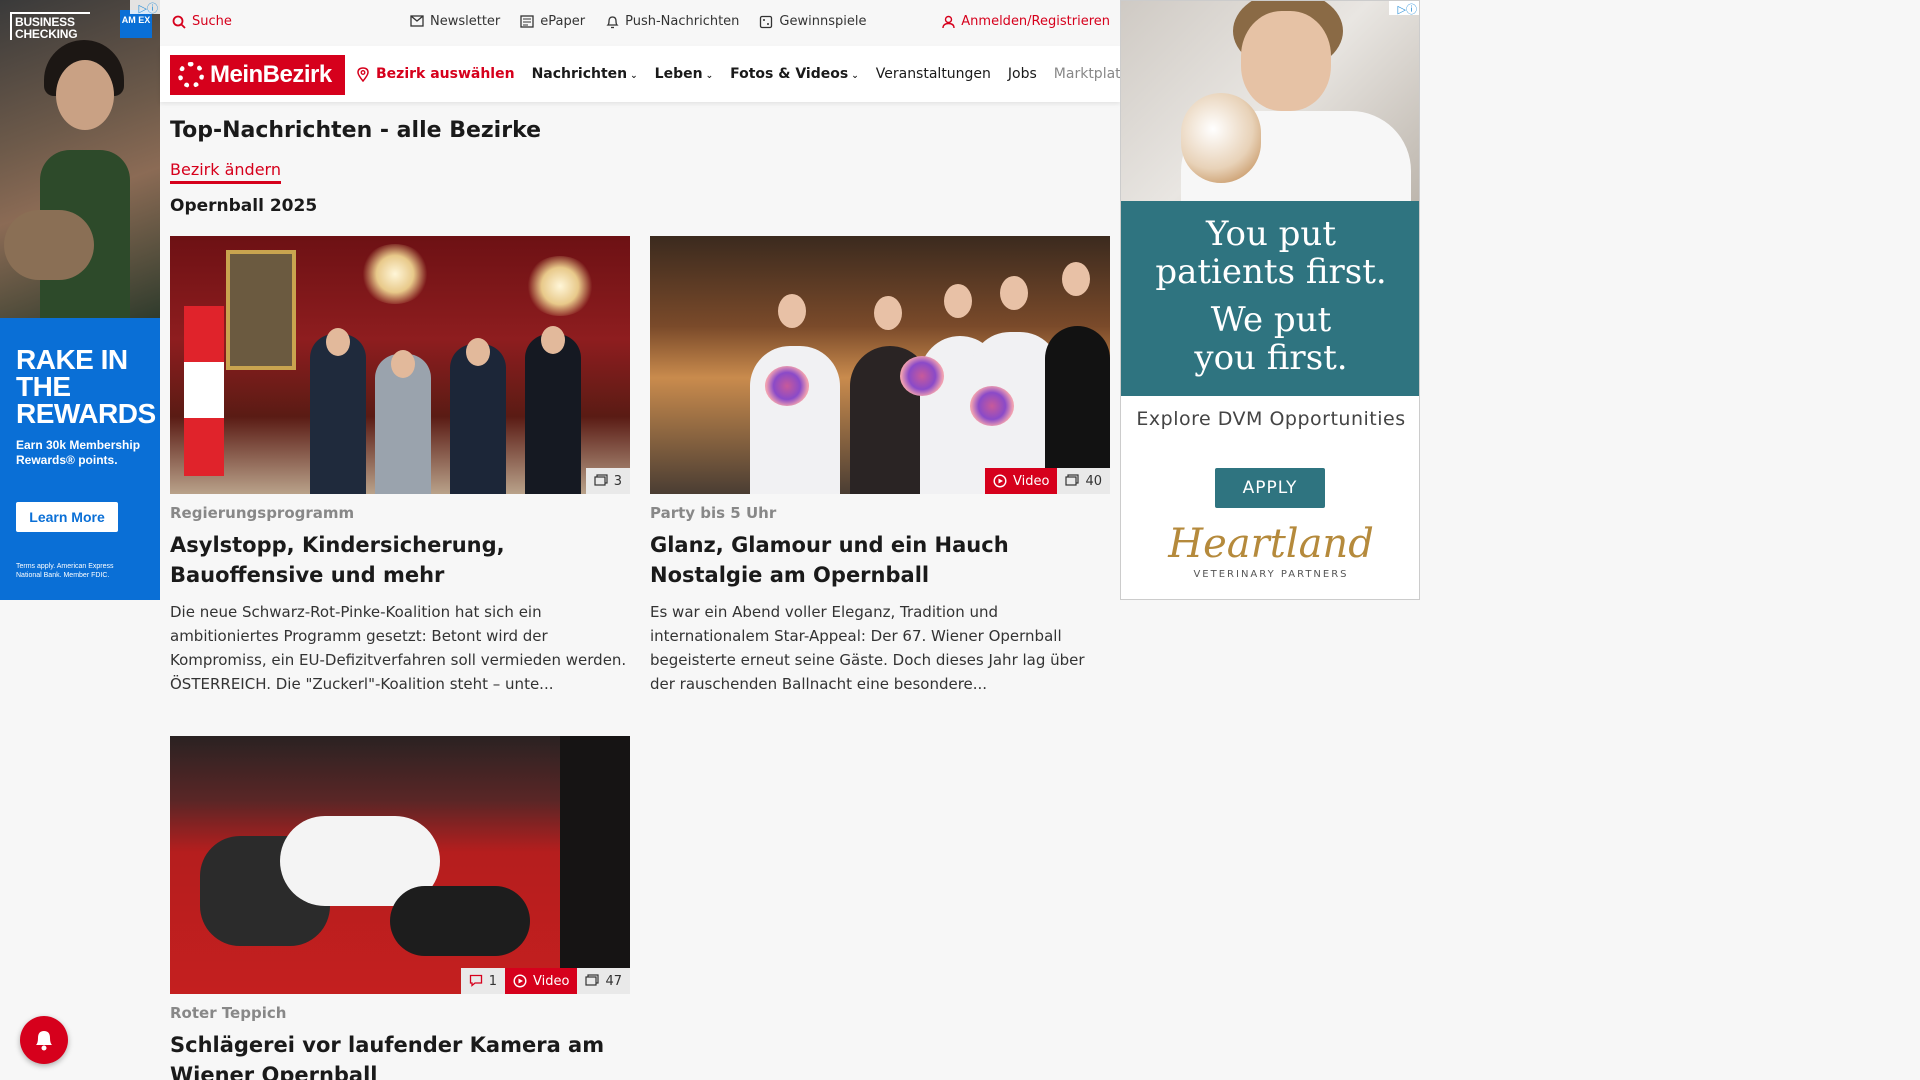 The height and width of the screenshot is (1080, 1920). I want to click on article-category: Regierungsprogramm, so click(262, 513).